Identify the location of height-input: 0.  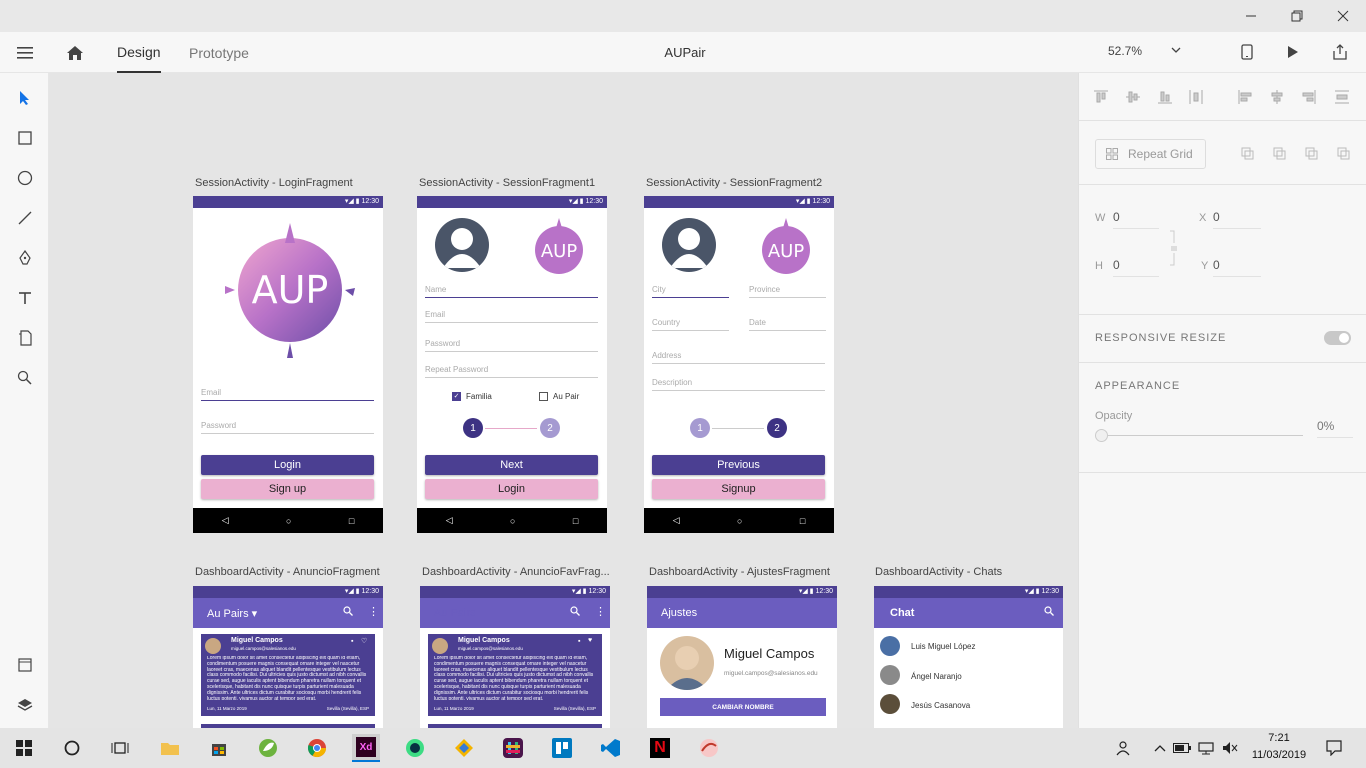
(1136, 267).